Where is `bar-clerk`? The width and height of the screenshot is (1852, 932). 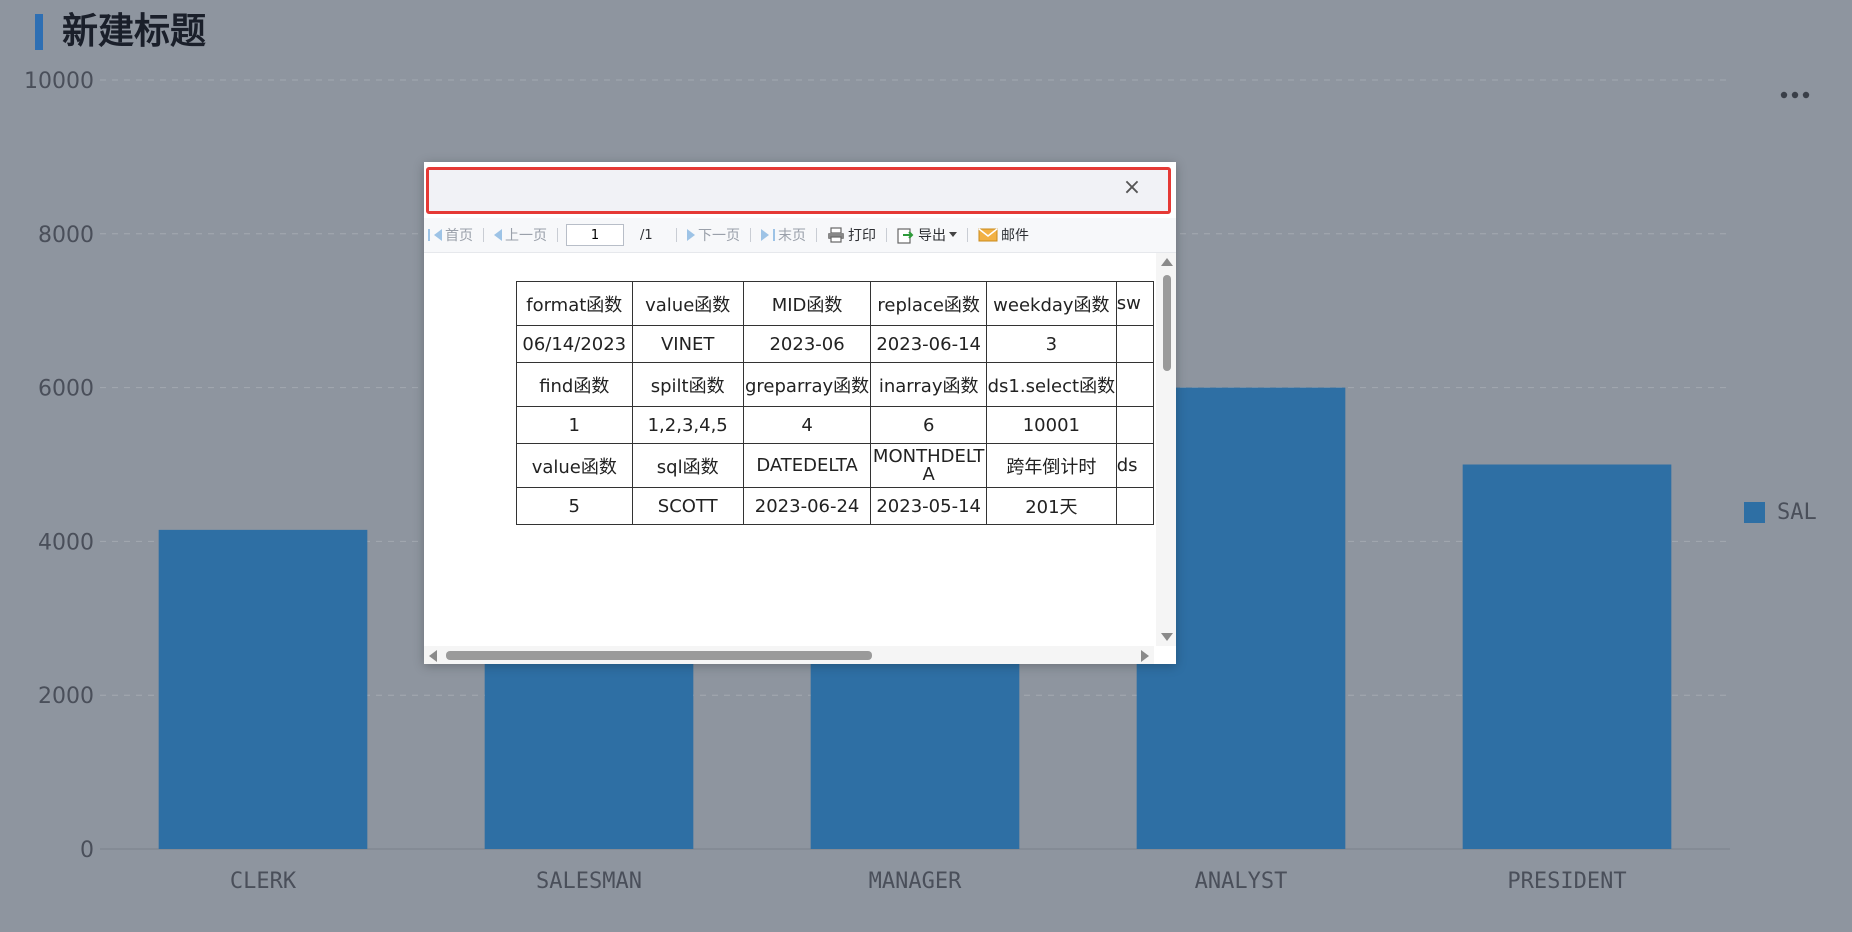
bar-clerk is located at coordinates (263, 689).